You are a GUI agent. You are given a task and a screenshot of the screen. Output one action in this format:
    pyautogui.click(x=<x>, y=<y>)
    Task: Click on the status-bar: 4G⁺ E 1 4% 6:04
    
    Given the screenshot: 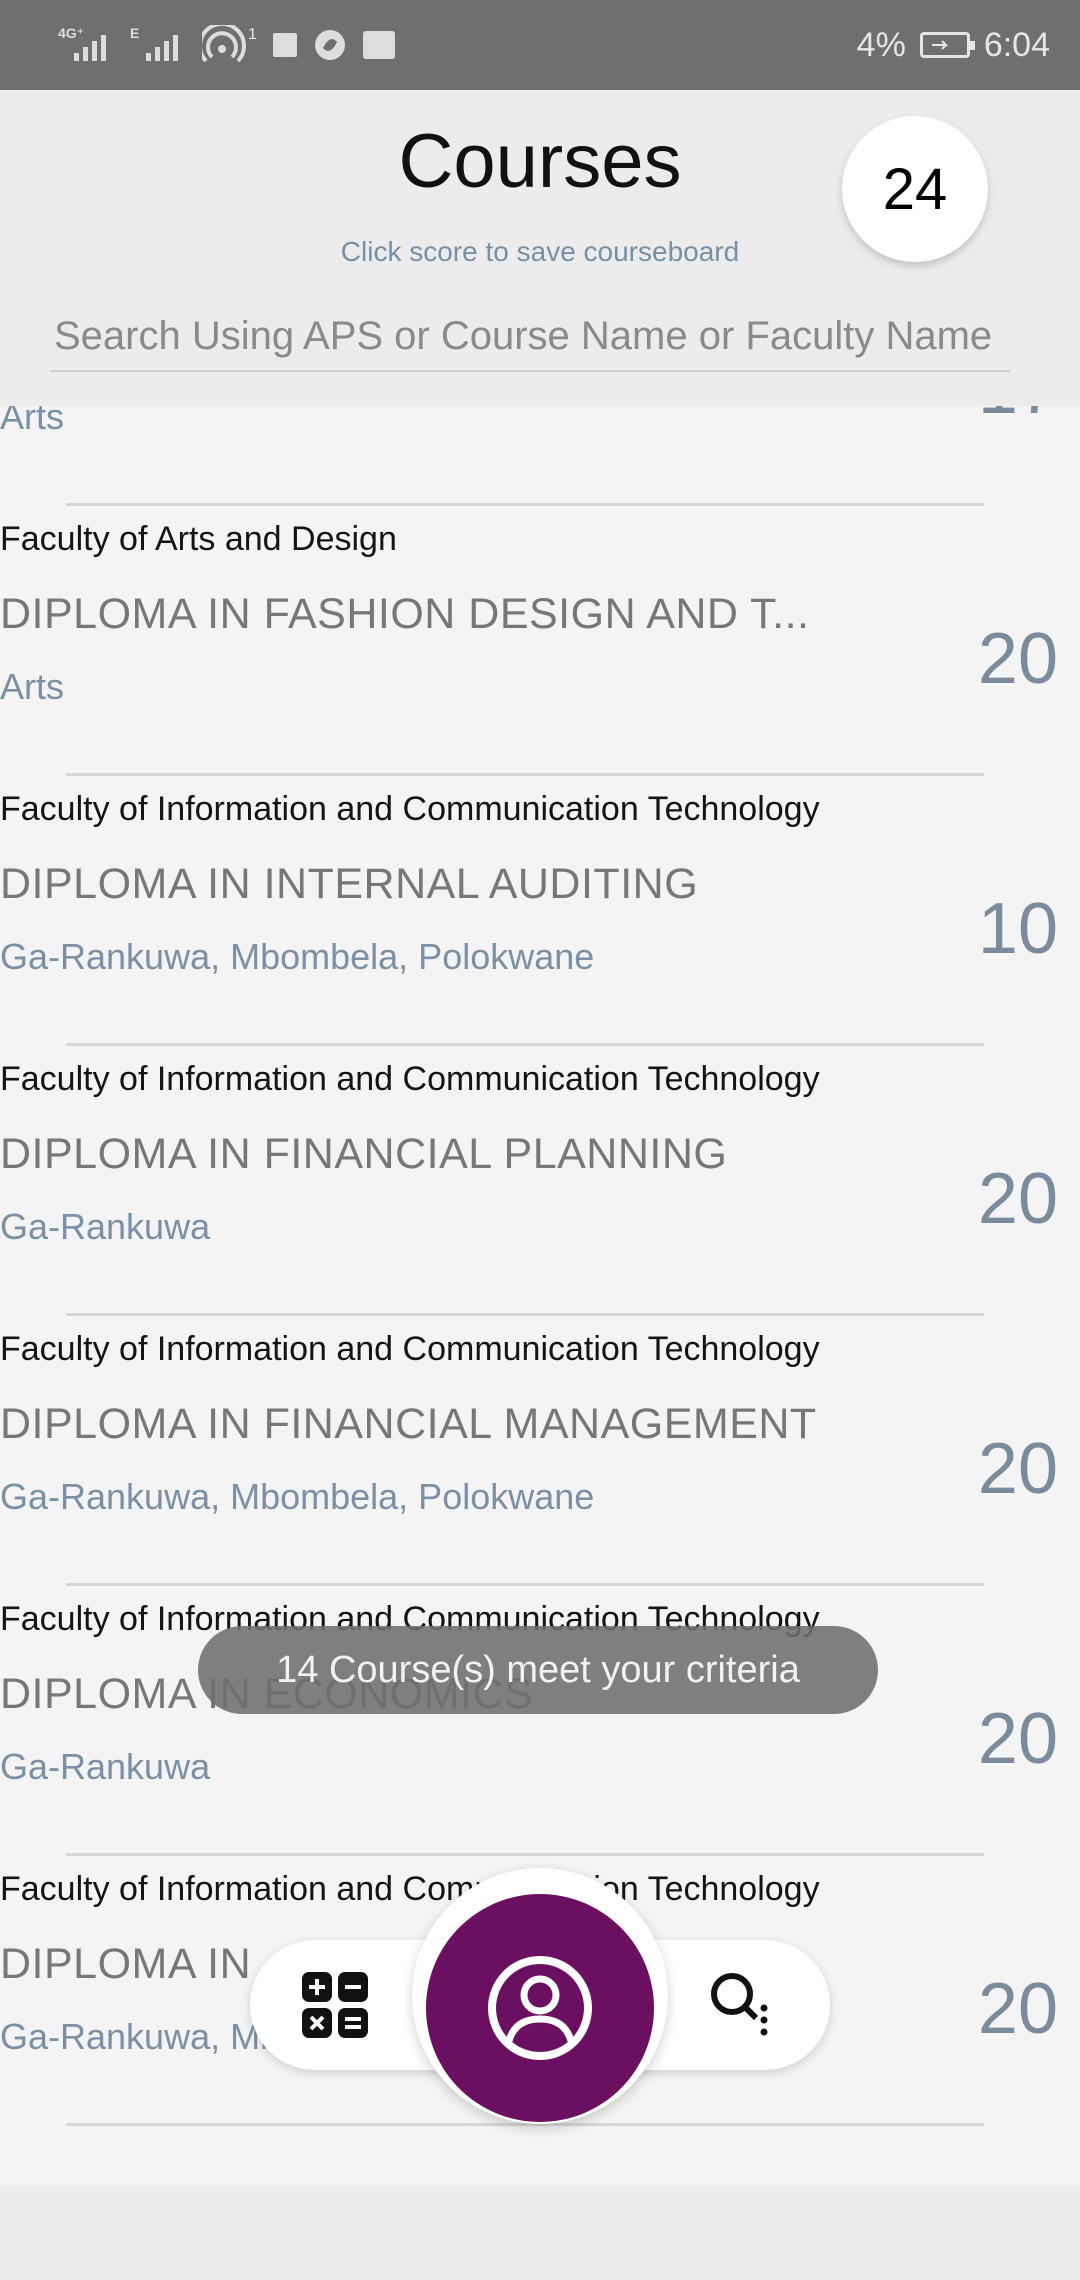 What is the action you would take?
    pyautogui.click(x=540, y=45)
    